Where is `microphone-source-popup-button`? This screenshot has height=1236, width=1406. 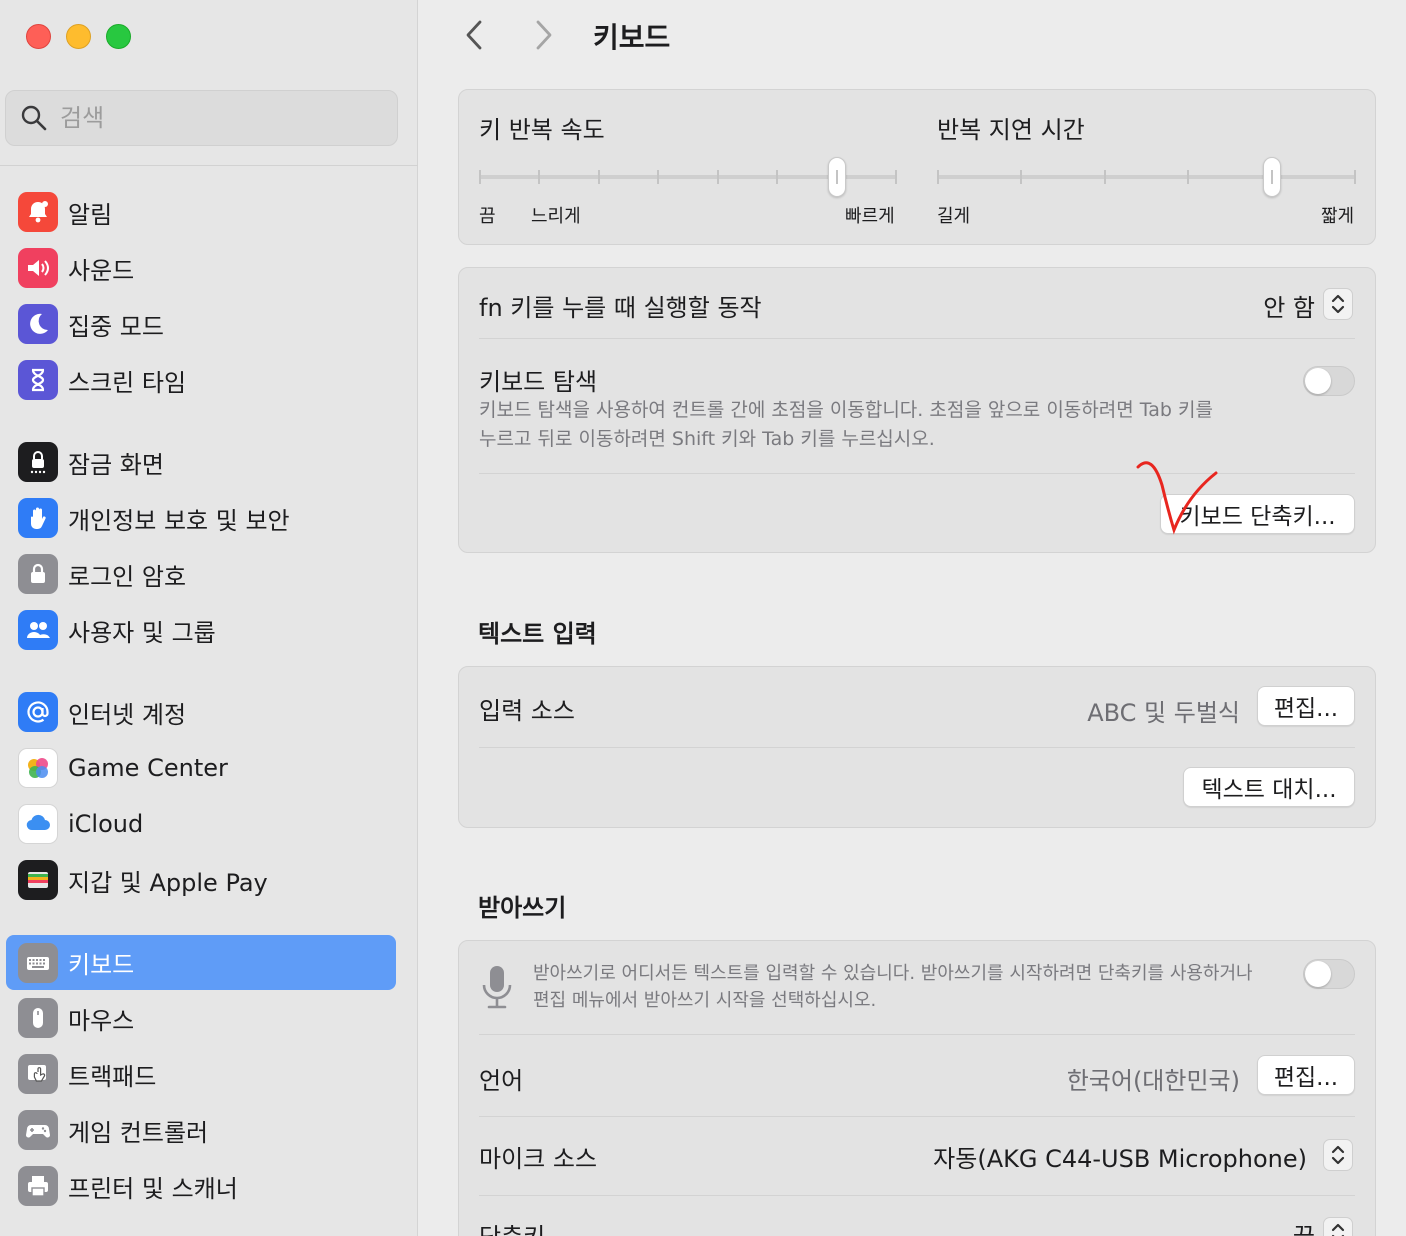 microphone-source-popup-button is located at coordinates (1338, 1155).